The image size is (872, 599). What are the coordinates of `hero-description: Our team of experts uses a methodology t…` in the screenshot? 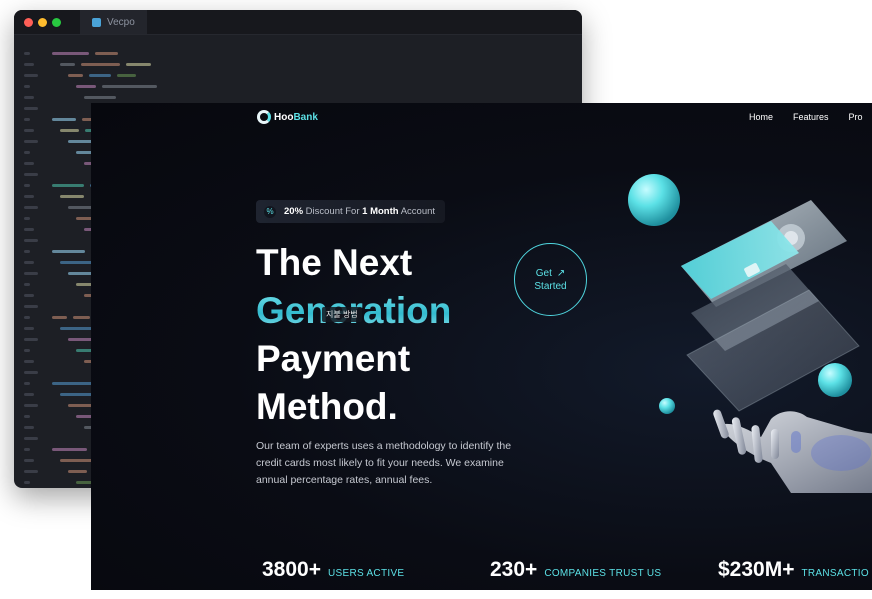 It's located at (384, 463).